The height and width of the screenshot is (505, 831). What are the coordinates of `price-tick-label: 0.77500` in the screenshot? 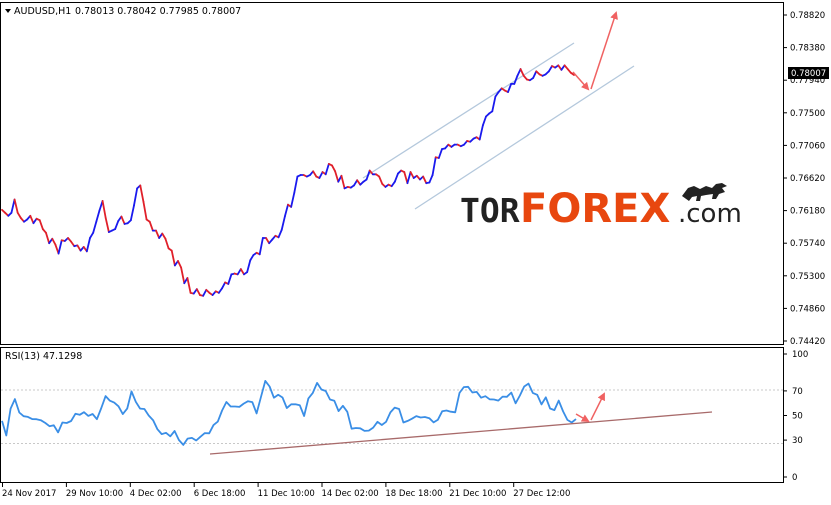 It's located at (807, 114).